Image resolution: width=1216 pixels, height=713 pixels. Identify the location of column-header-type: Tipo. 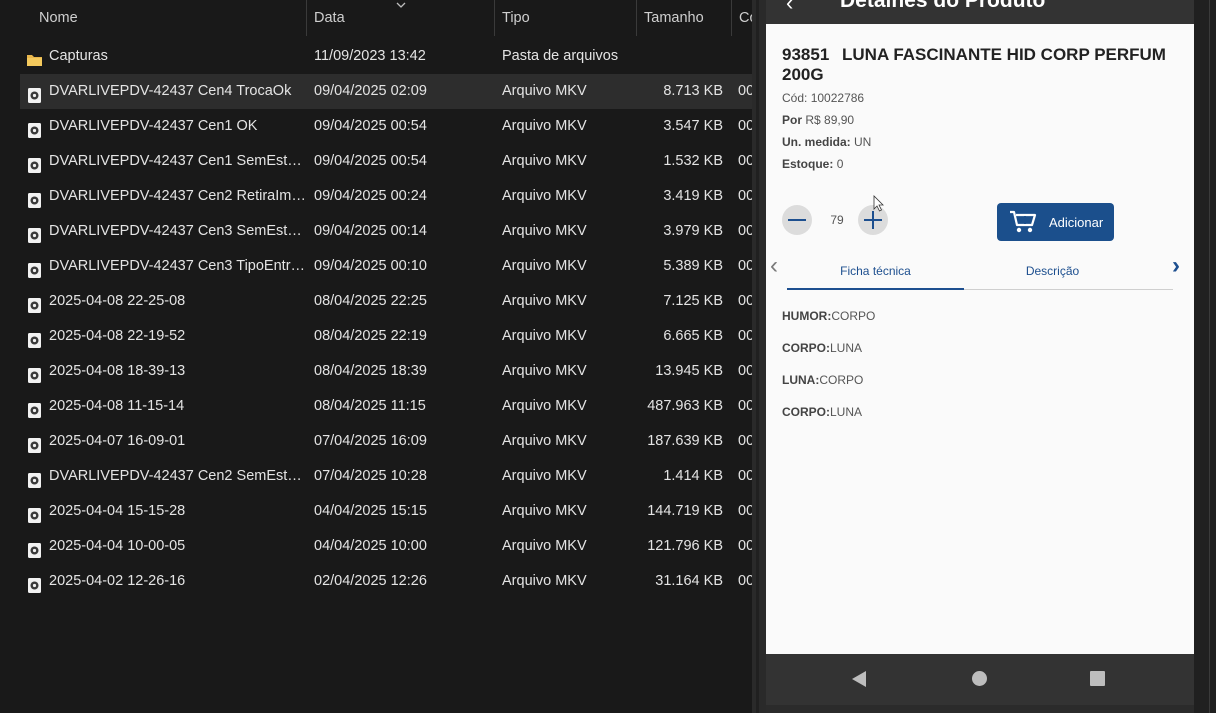
(565, 18).